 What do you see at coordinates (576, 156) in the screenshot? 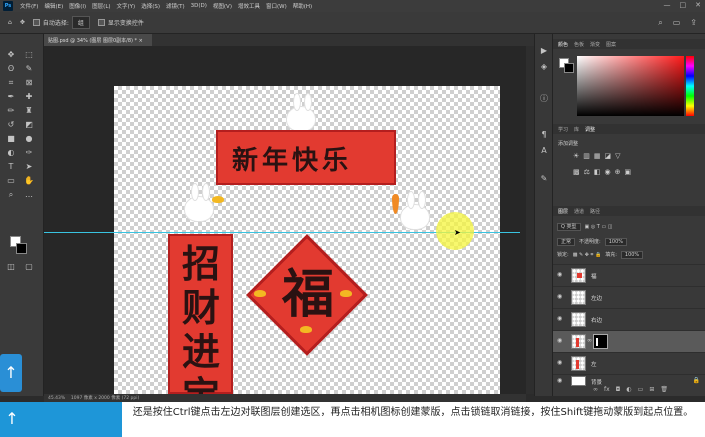
I see `brightness-icon: ☀` at bounding box center [576, 156].